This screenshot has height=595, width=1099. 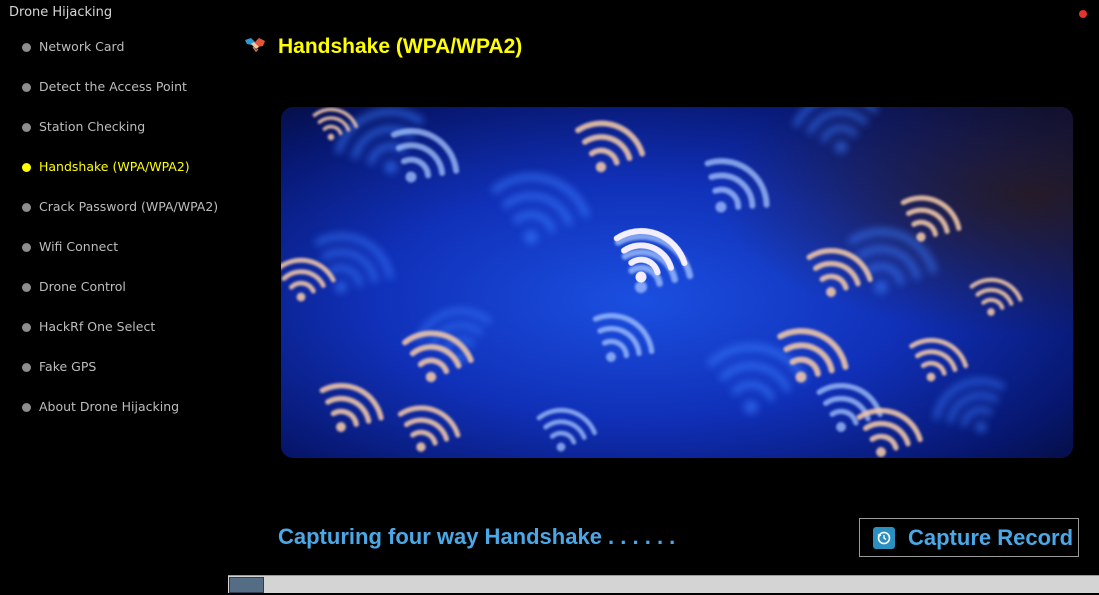 I want to click on sidebar-item-crack-password: Crack Password (WPA/WPA2), so click(x=114, y=207).